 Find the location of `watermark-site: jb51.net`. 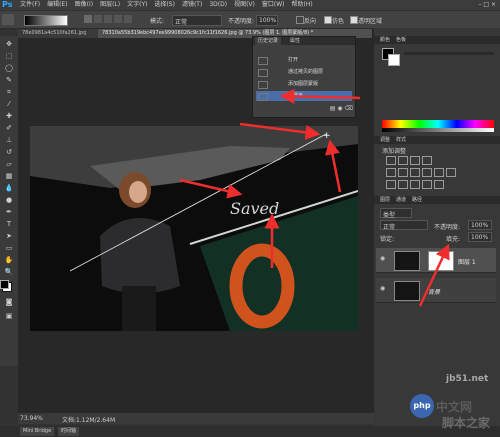

watermark-site: jb51.net is located at coordinates (467, 379).